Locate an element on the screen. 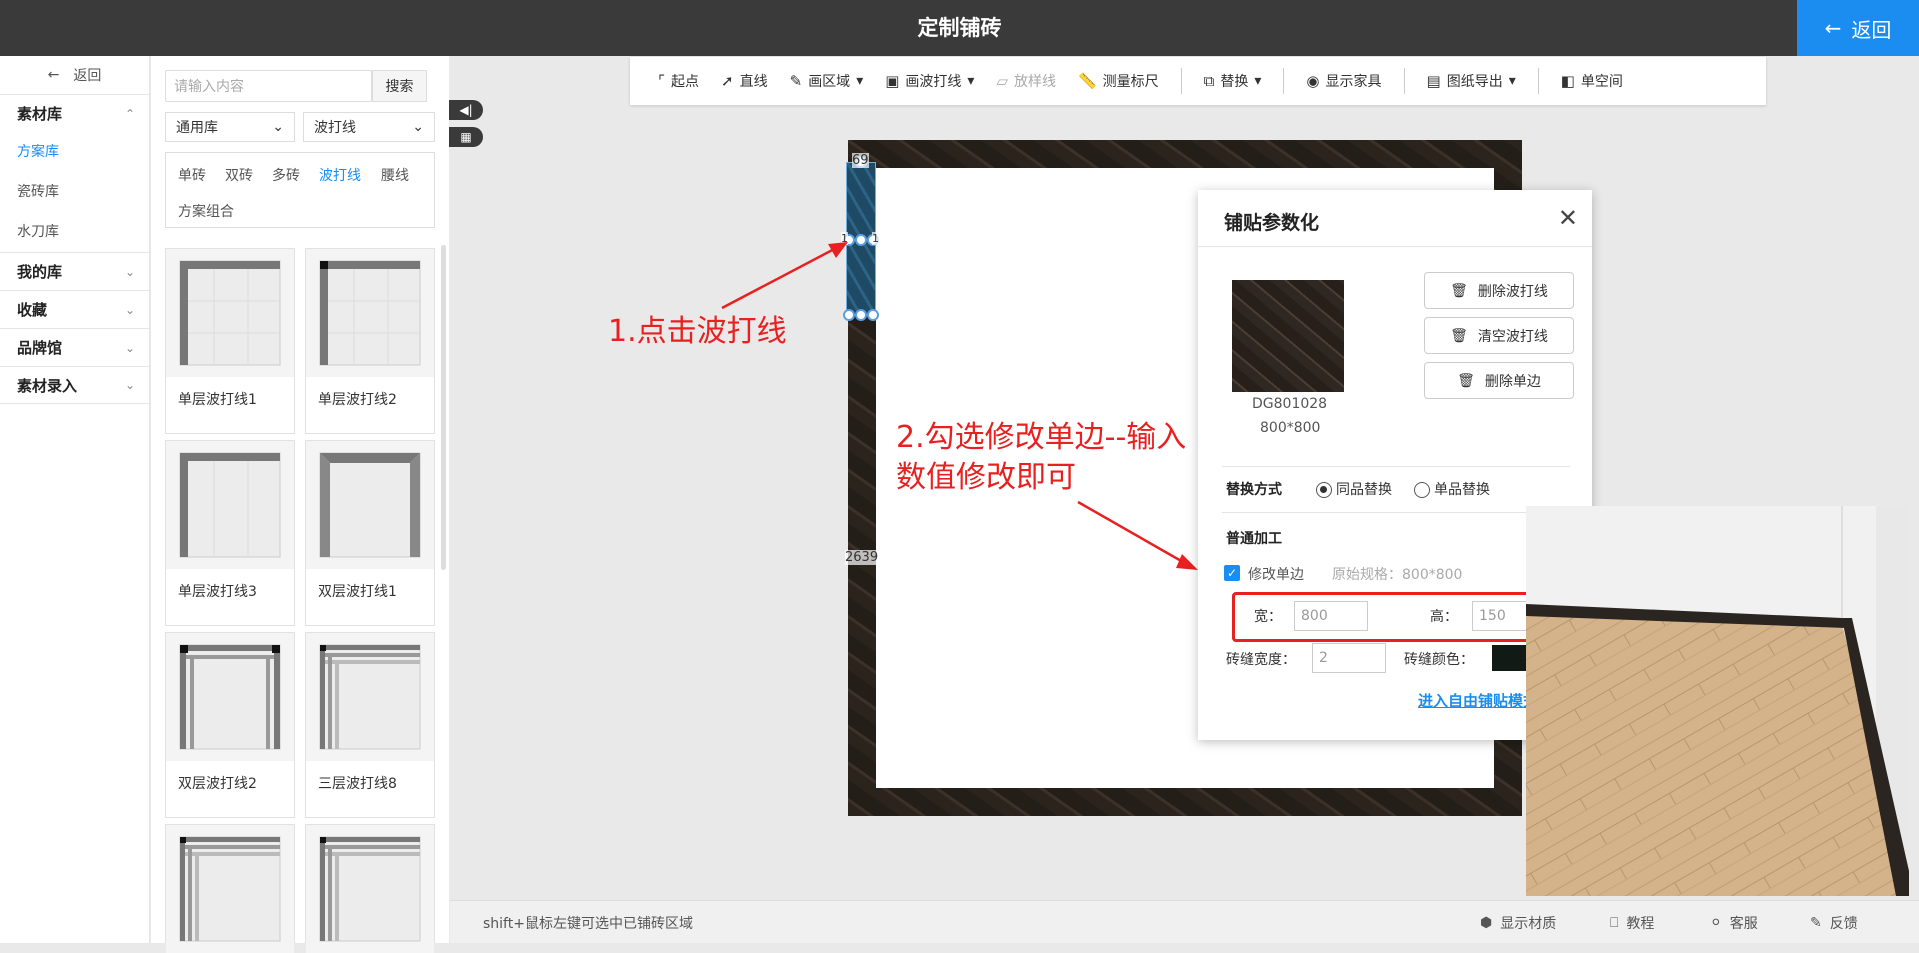  check-icon: ✓ is located at coordinates (1232, 573).